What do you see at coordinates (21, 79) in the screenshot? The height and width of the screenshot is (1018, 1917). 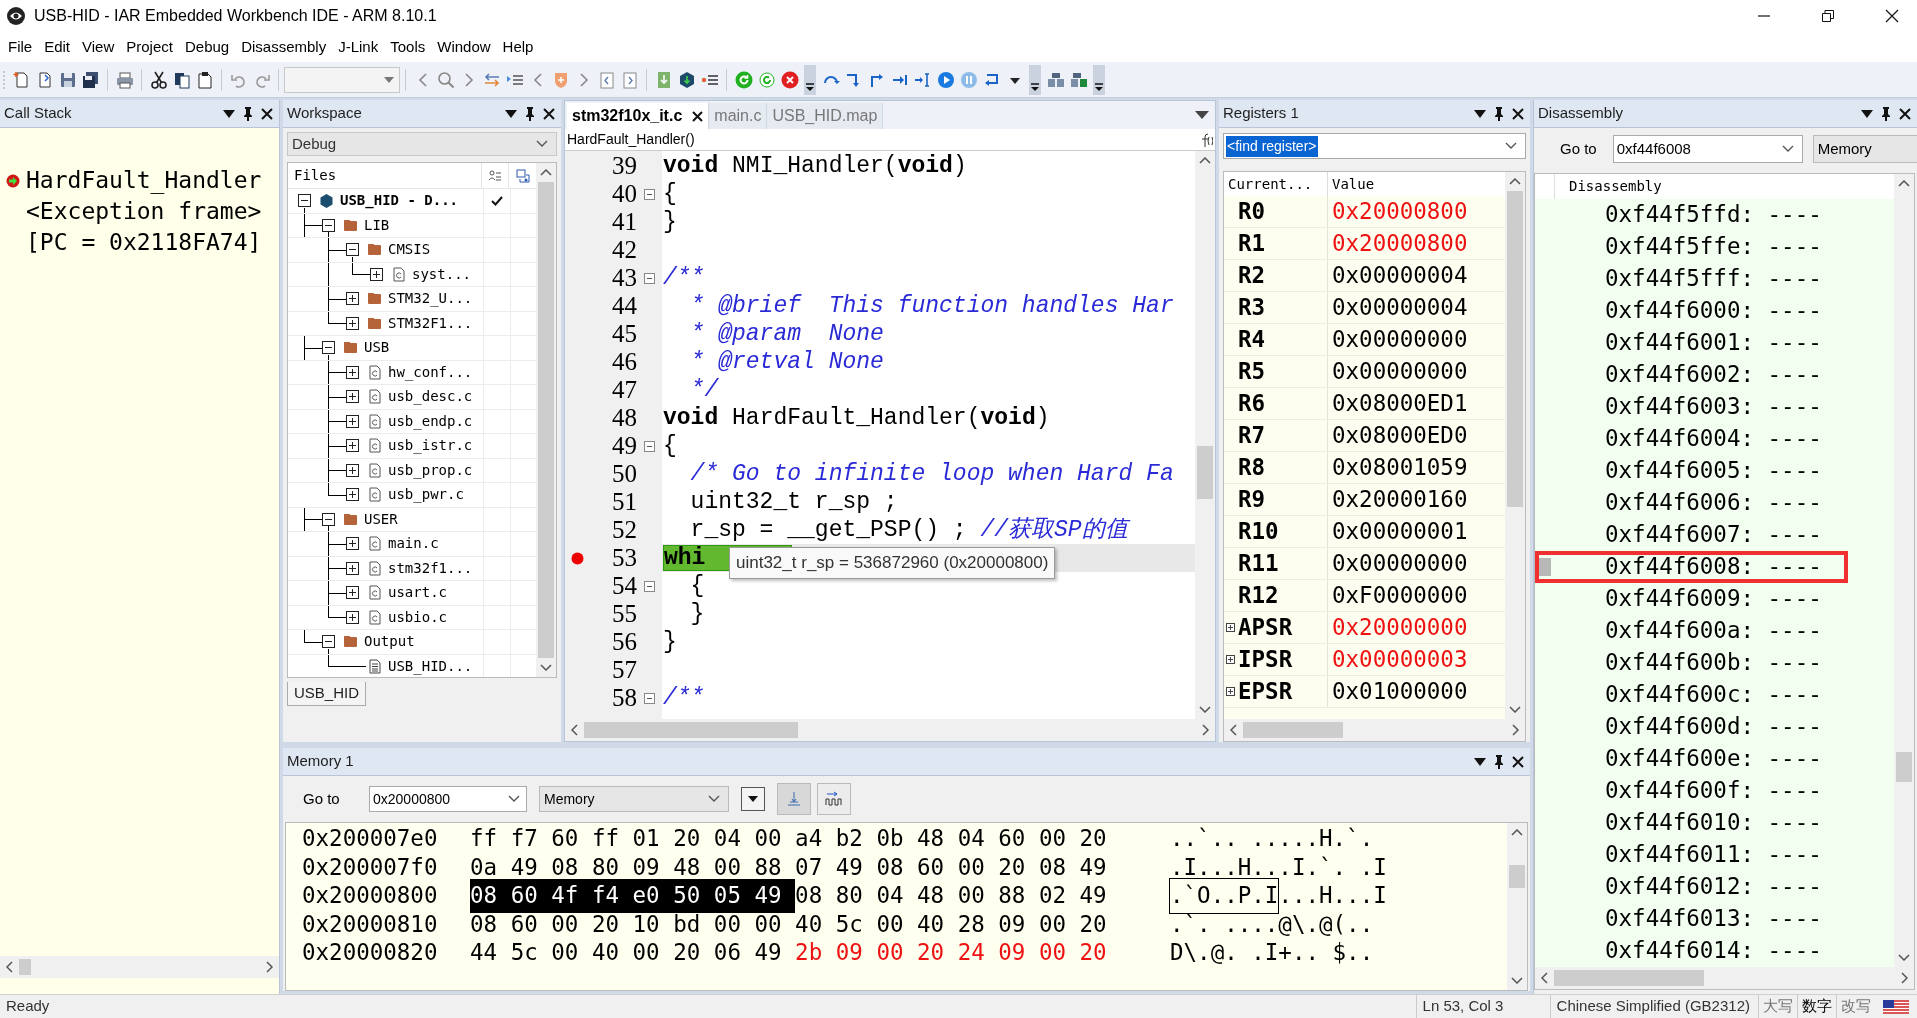 I see `new-file-icon` at bounding box center [21, 79].